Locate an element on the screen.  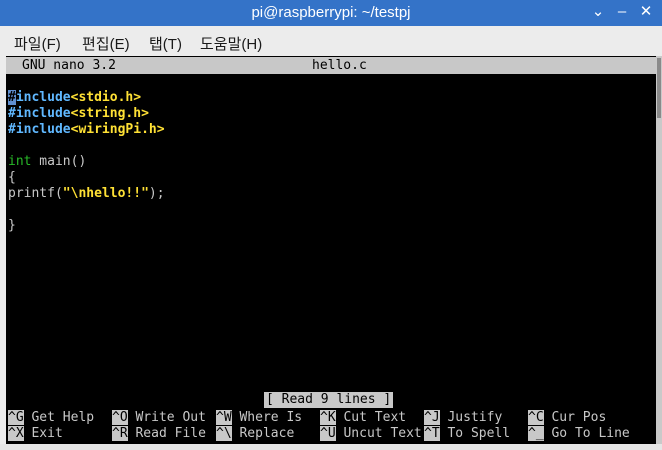
menu-chevron-icon: ⌄ is located at coordinates (598, 12).